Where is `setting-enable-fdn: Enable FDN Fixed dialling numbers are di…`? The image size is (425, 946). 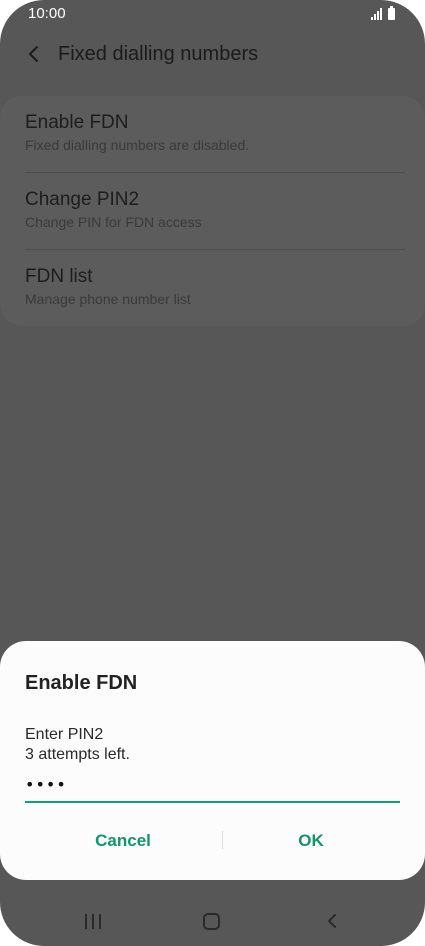
setting-enable-fdn: Enable FDN Fixed dialling numbers are di… is located at coordinates (215, 132).